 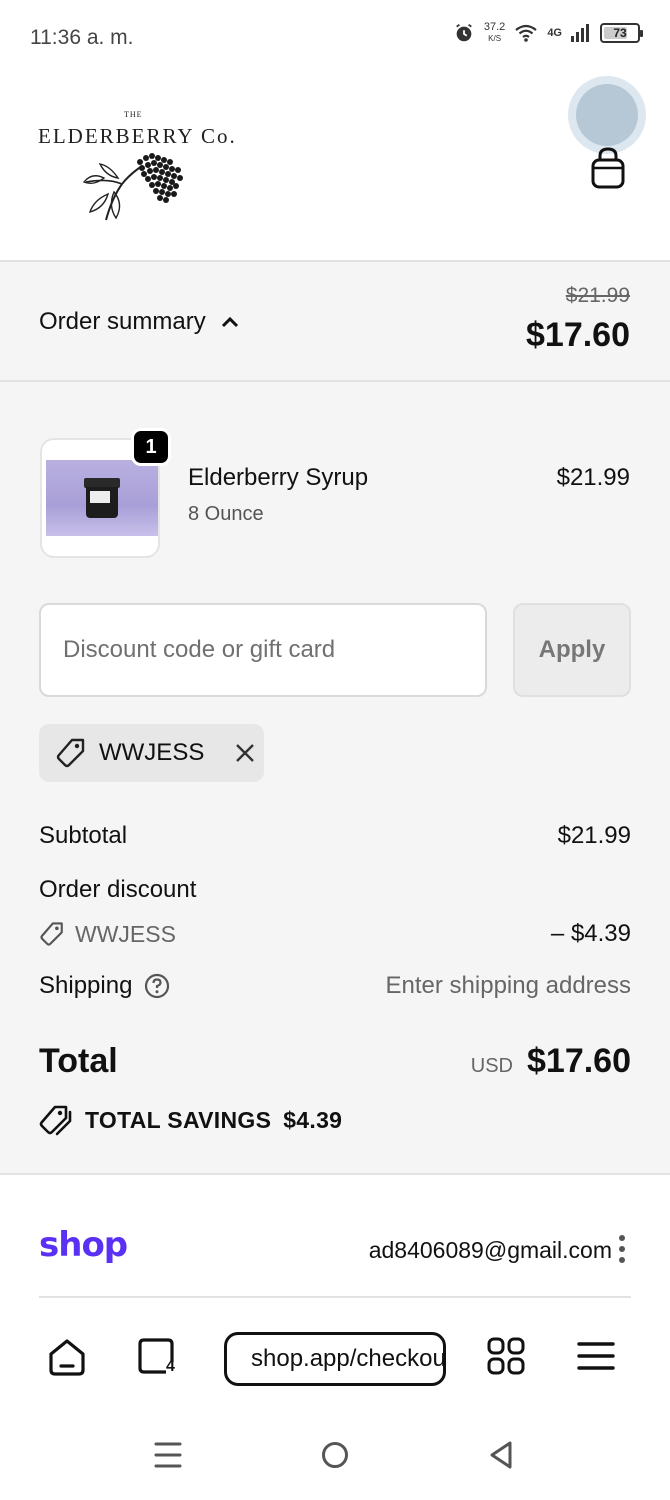 I want to click on total-savings-amount: $4.39, so click(x=313, y=1119).